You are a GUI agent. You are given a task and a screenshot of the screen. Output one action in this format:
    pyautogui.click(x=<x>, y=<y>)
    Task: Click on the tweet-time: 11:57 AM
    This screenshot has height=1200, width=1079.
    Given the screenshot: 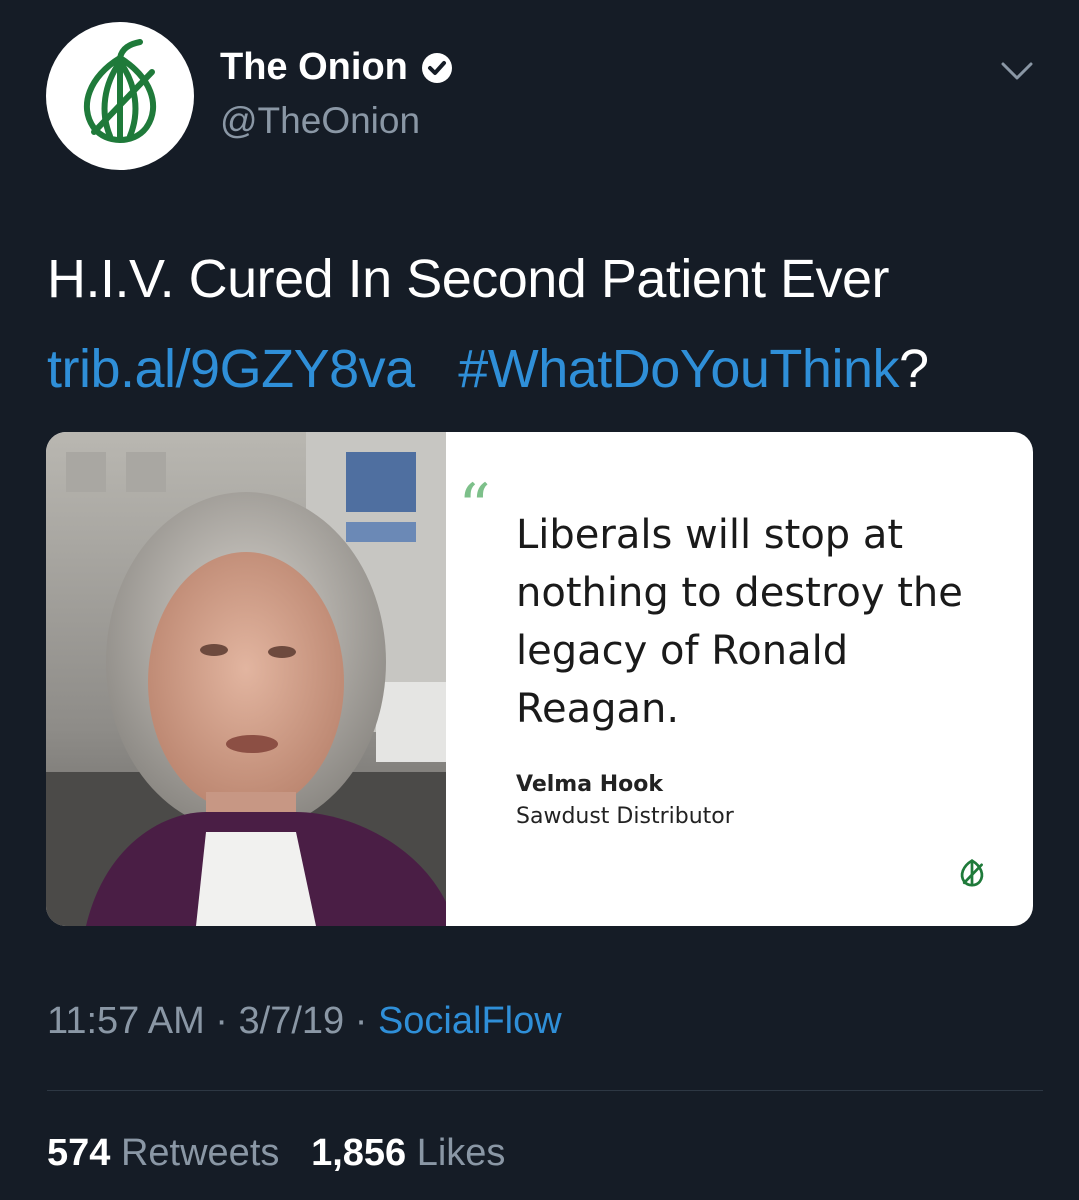 What is the action you would take?
    pyautogui.click(x=126, y=1021)
    